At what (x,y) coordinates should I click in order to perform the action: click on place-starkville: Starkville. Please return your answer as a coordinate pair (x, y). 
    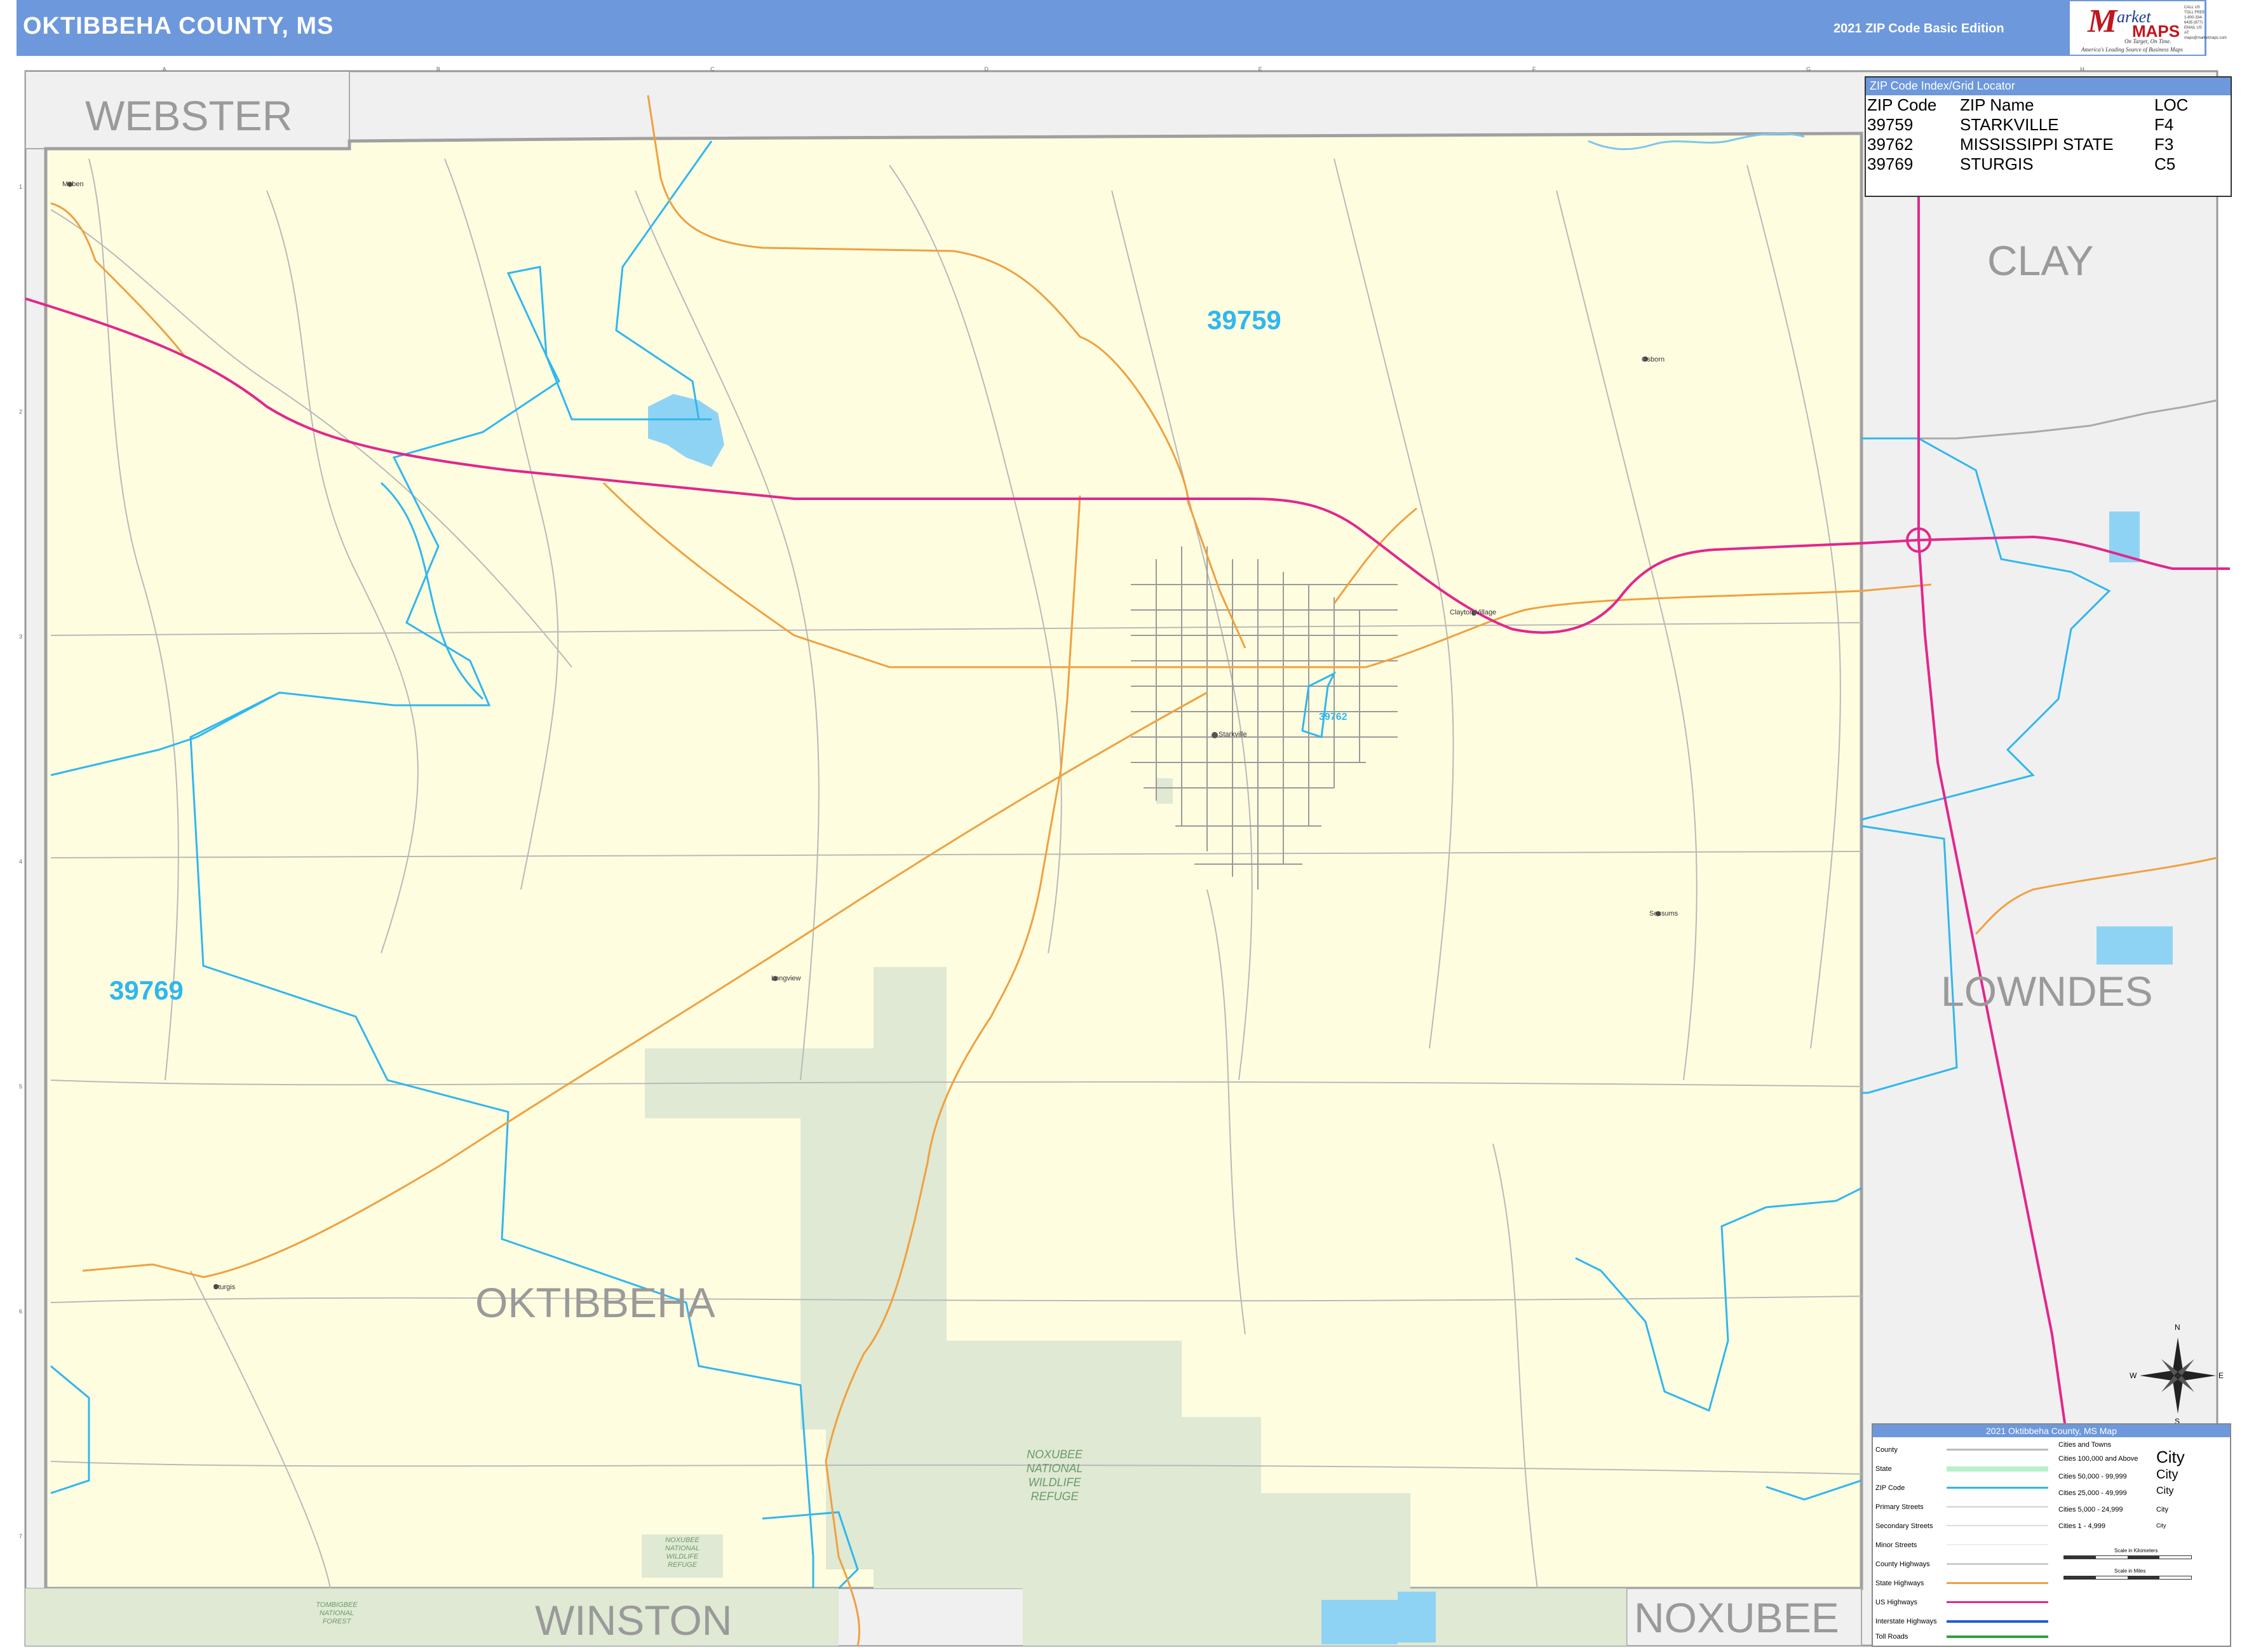
    Looking at the image, I should click on (1233, 734).